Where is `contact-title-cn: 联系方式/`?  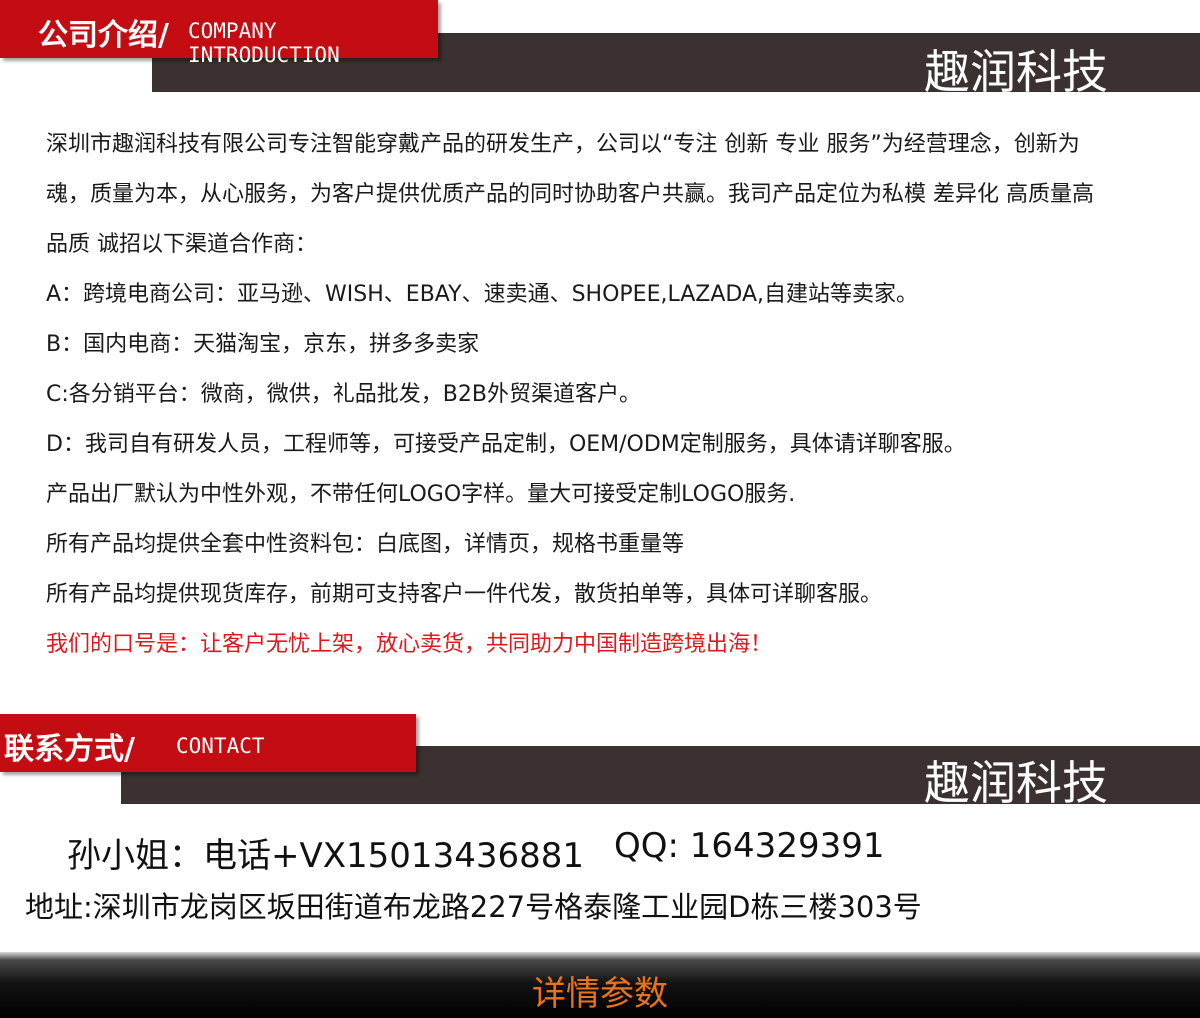 contact-title-cn: 联系方式/ is located at coordinates (69, 749).